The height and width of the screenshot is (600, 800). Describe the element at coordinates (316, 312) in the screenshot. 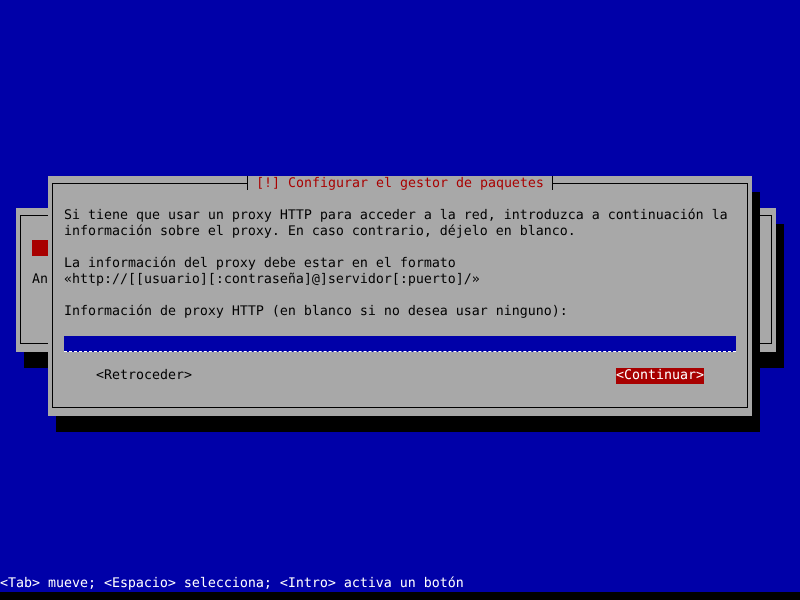

I see `dialog-text: Información de proxy HTTP (en blanco si no desea usar ninguno):` at that location.